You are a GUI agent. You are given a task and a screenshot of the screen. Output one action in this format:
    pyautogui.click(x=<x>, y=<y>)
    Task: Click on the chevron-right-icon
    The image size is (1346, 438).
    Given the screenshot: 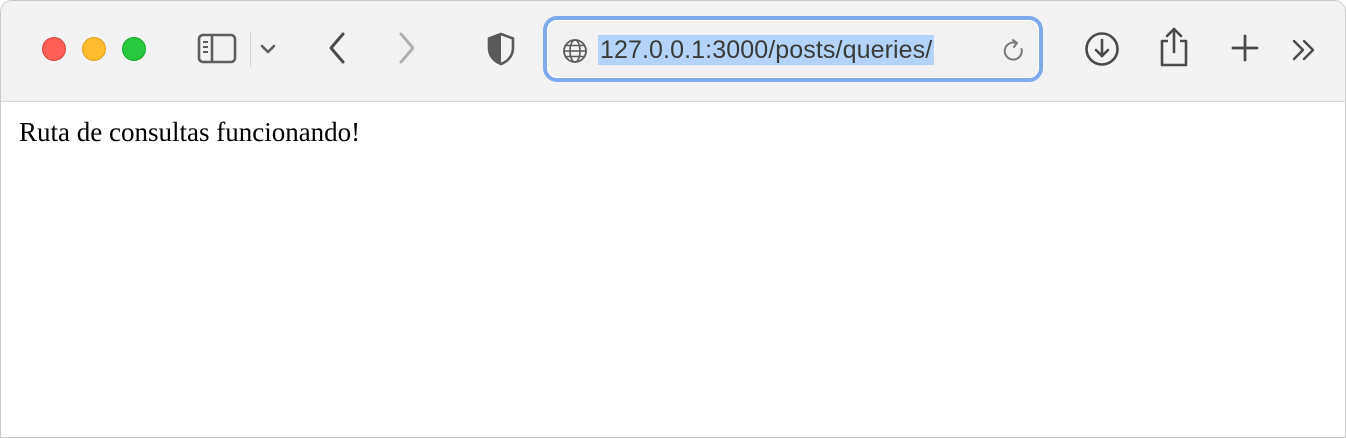 What is the action you would take?
    pyautogui.click(x=407, y=48)
    